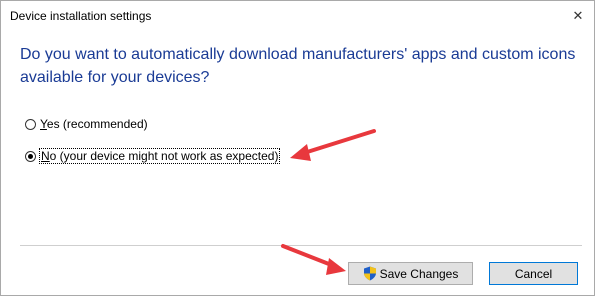 The width and height of the screenshot is (595, 296). I want to click on radio-button-no, so click(30, 156).